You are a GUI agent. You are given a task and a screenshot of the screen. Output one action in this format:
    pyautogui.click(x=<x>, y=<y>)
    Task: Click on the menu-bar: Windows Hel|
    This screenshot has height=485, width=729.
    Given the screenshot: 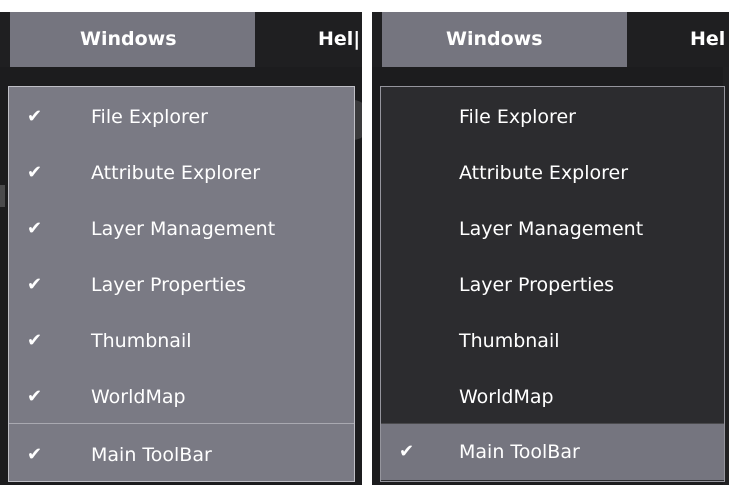 What is the action you would take?
    pyautogui.click(x=181, y=39)
    